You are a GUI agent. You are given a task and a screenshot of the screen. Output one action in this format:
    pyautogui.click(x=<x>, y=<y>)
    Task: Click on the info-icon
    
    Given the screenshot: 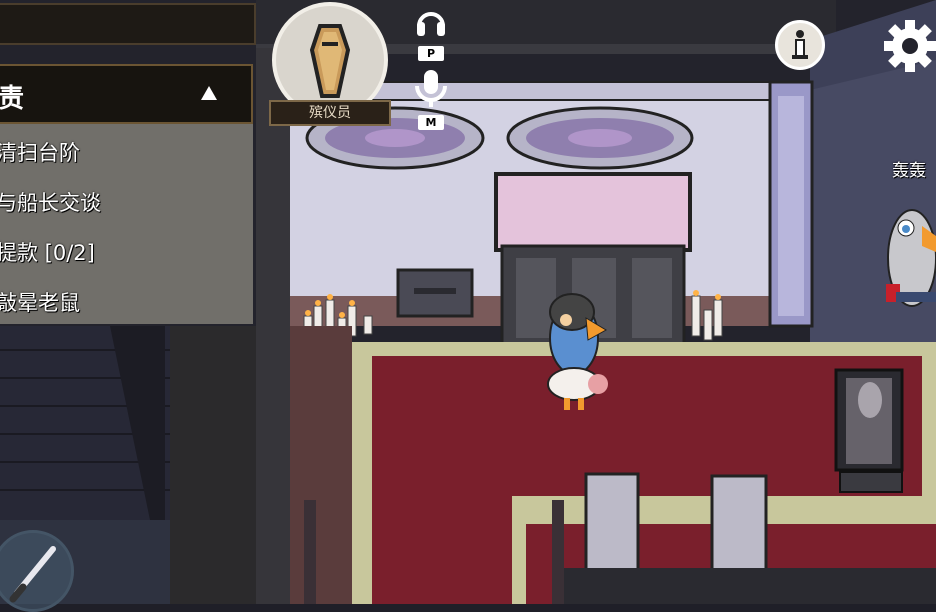 What is the action you would take?
    pyautogui.click(x=800, y=44)
    